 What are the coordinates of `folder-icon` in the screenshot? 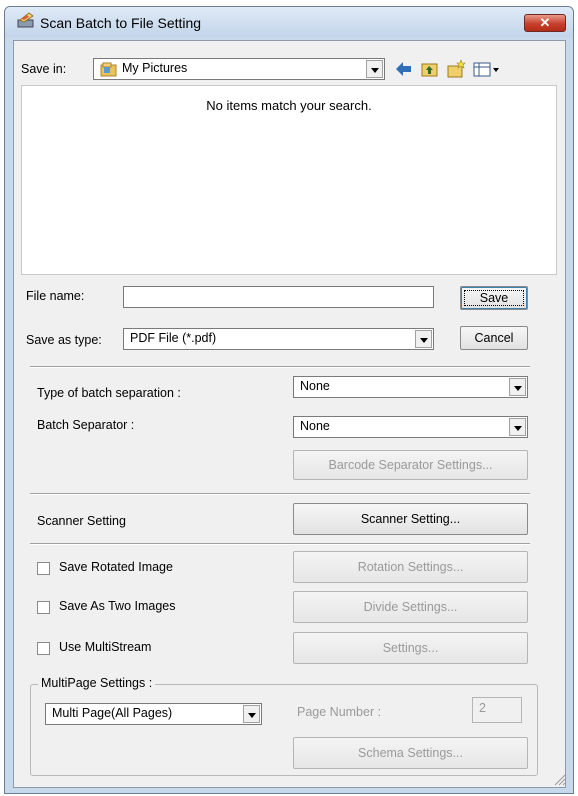 It's located at (108, 69).